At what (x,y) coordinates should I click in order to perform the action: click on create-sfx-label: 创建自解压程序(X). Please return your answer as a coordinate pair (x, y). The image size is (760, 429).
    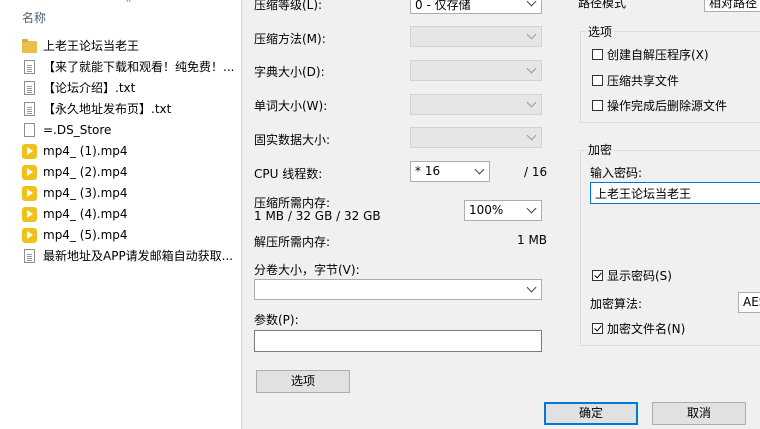
    Looking at the image, I should click on (658, 55).